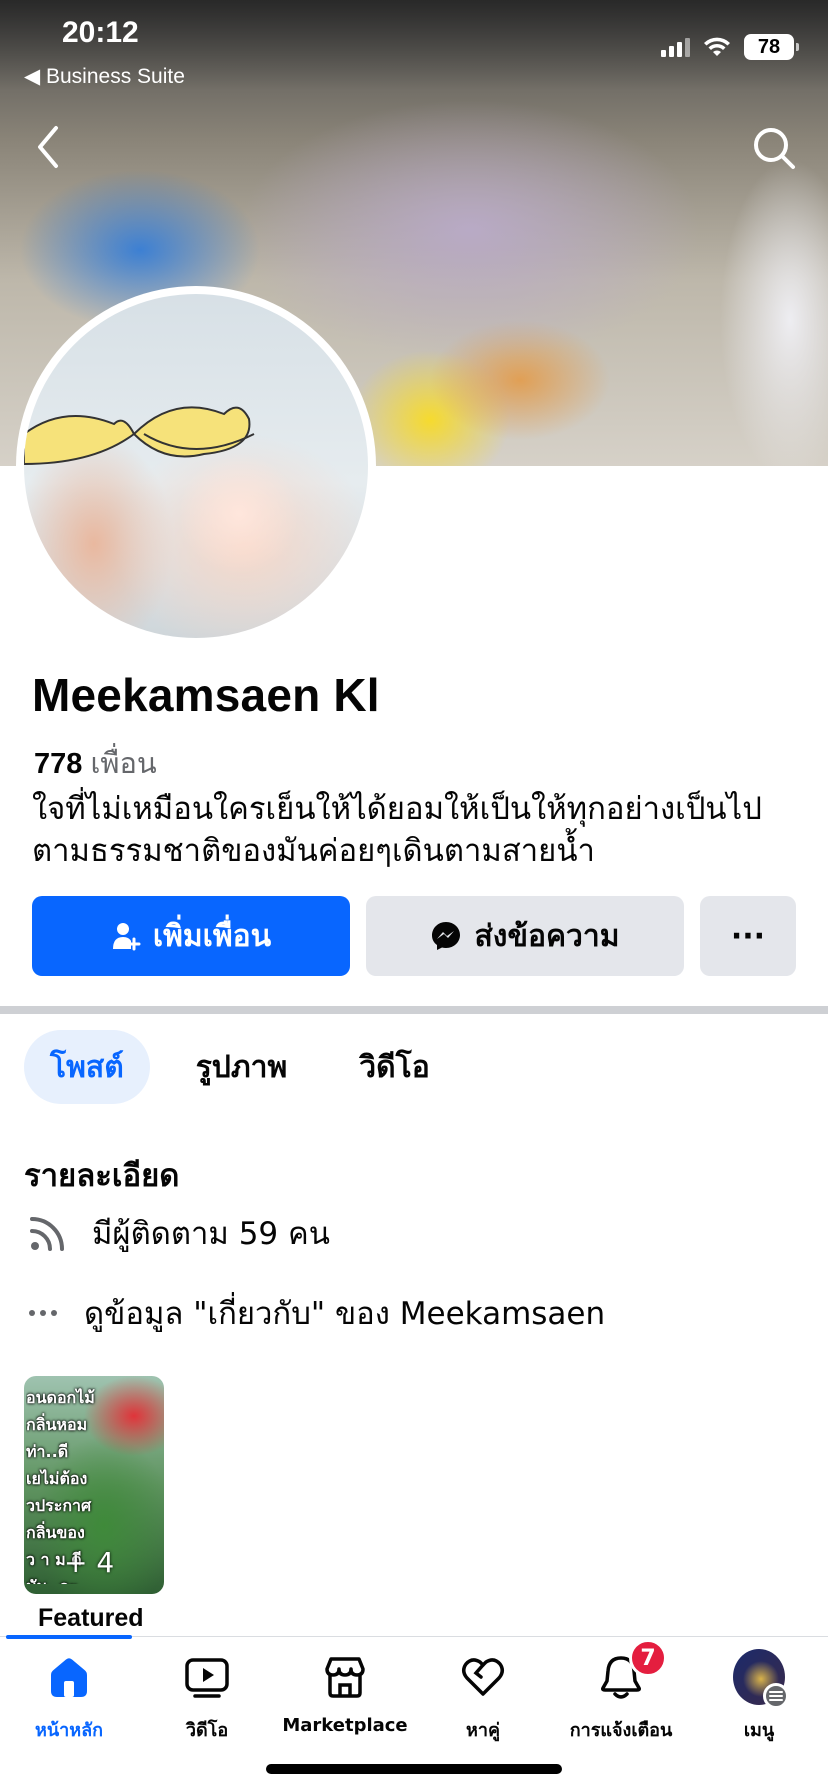 This screenshot has height=1792, width=828. I want to click on nav-notifications: 7 การแจ้งเตือน, so click(621, 1691).